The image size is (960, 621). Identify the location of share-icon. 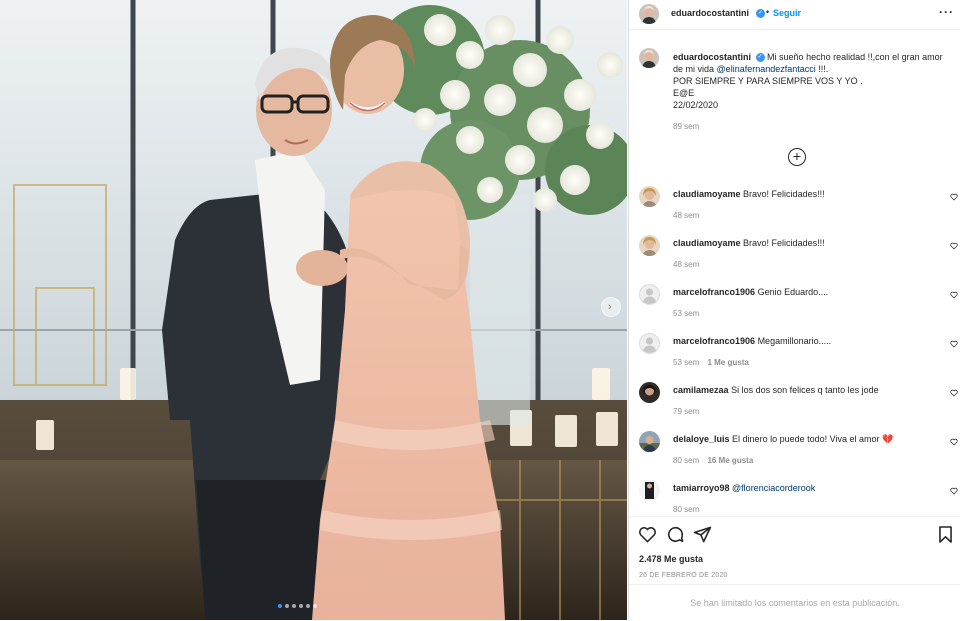
(702, 534).